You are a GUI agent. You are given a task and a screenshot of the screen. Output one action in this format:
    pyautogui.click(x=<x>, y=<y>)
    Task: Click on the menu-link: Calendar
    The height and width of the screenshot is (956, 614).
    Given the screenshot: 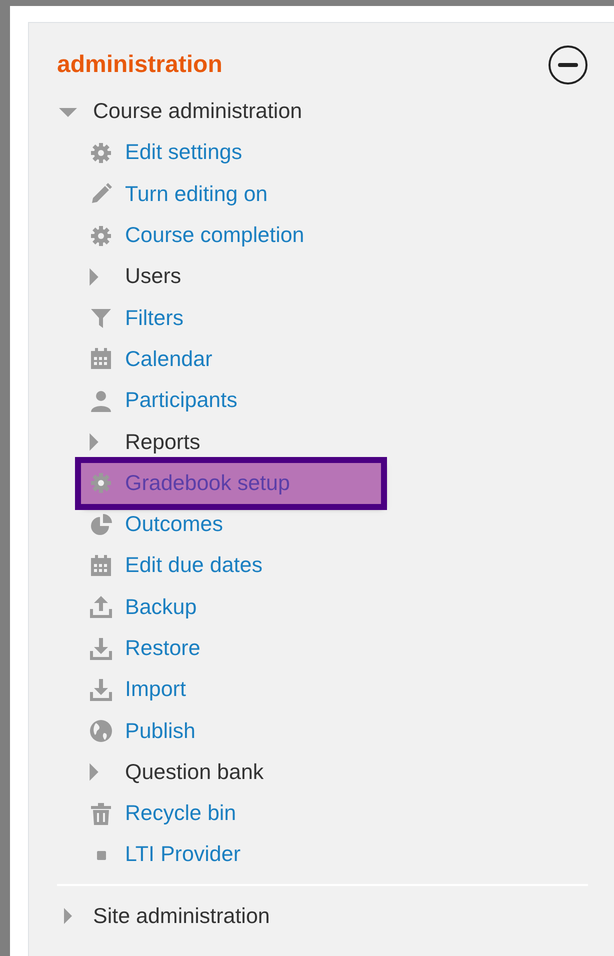 What is the action you would take?
    pyautogui.click(x=168, y=359)
    